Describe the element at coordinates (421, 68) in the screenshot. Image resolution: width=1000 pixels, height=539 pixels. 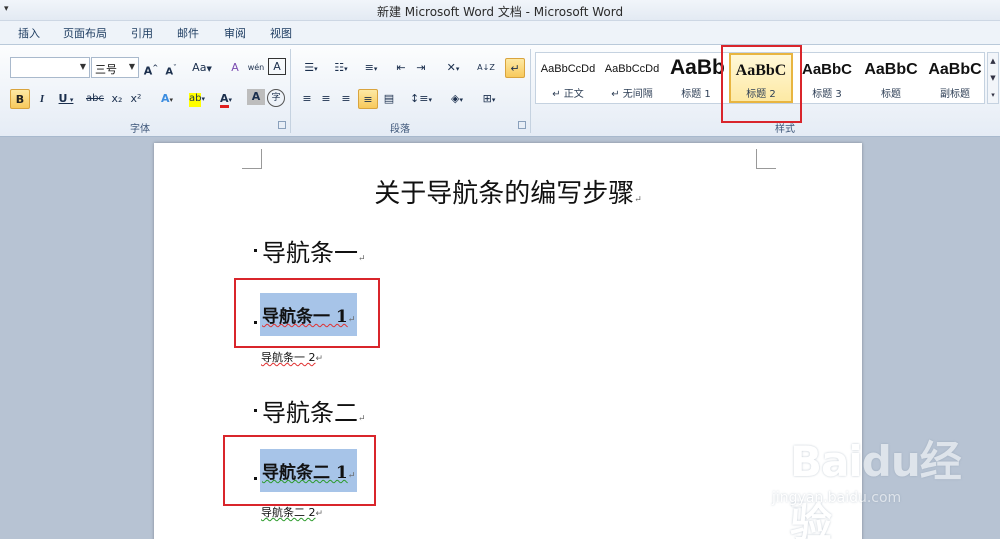
I see `increase-indent-button: ⇥` at that location.